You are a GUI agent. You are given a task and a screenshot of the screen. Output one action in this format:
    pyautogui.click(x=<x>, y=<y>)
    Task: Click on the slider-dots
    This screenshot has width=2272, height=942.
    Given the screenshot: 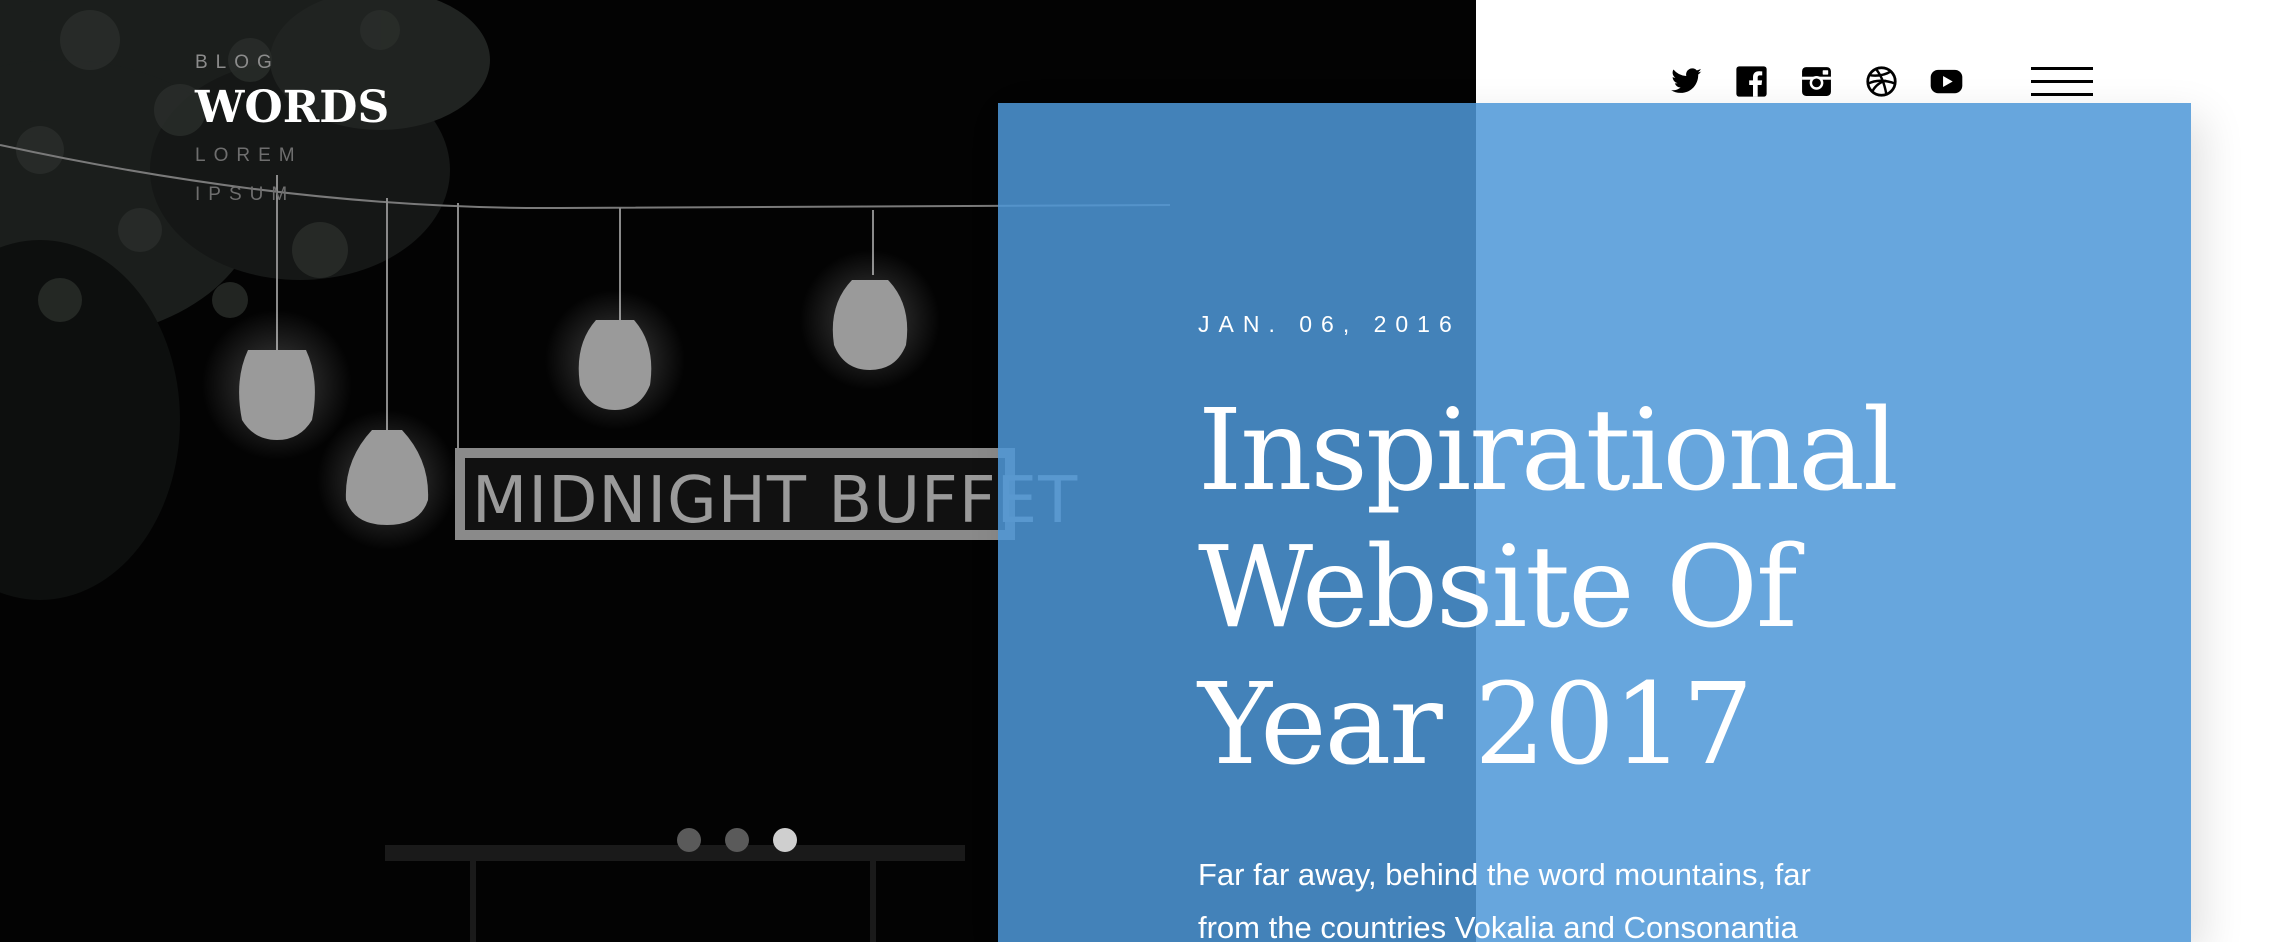 What is the action you would take?
    pyautogui.click(x=737, y=840)
    